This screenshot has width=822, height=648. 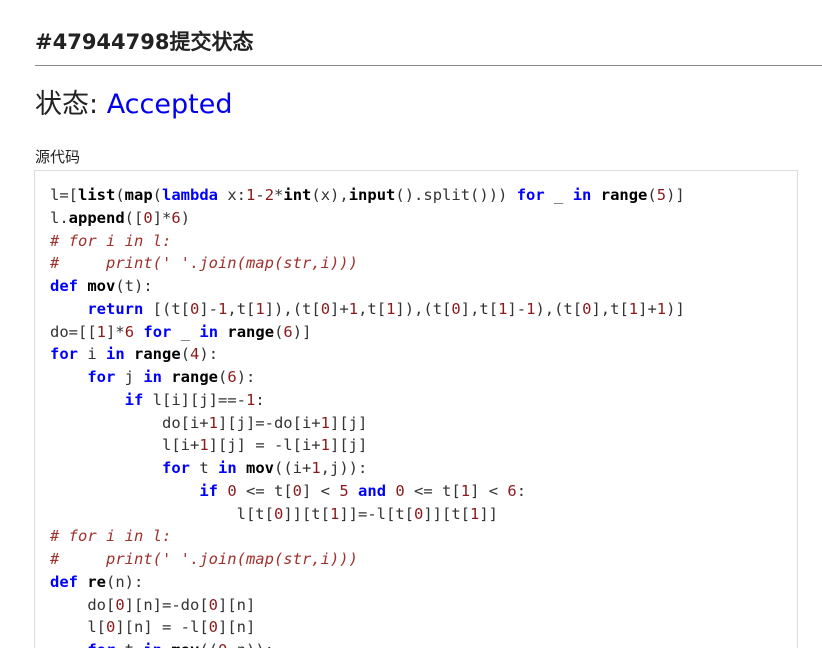 I want to click on code-token: )], so click(x=675, y=195).